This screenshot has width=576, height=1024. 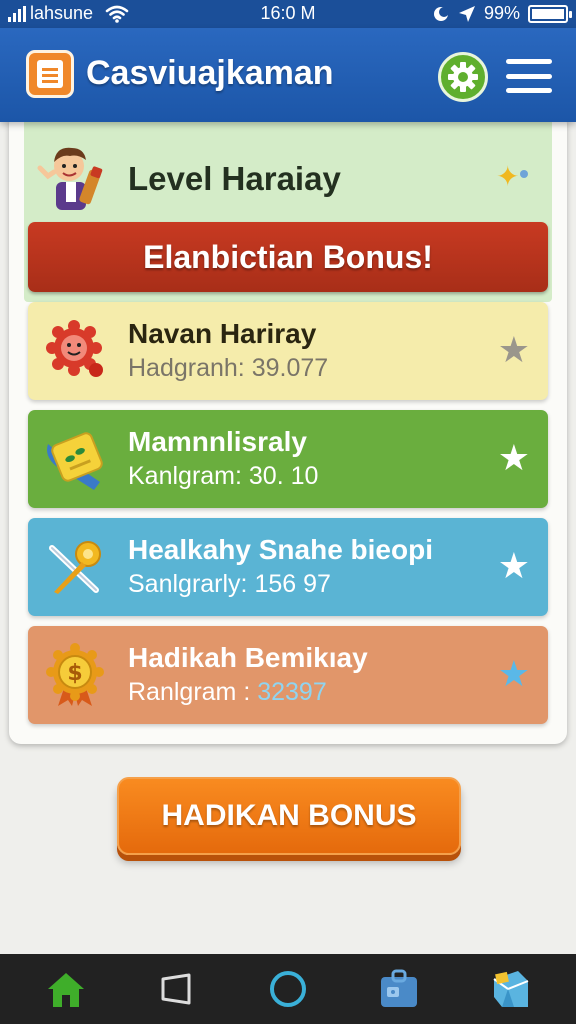 What do you see at coordinates (74, 348) in the screenshot?
I see `red-gear-icon` at bounding box center [74, 348].